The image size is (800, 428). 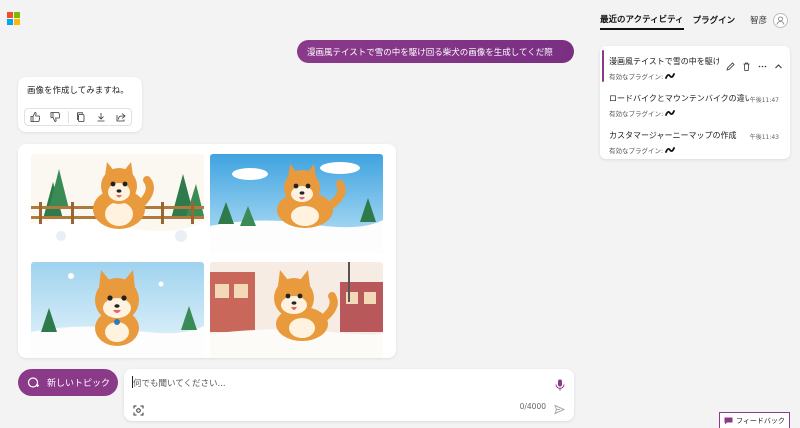 What do you see at coordinates (673, 135) in the screenshot?
I see `conversation-title: カスタマージャーニーマップの作成` at bounding box center [673, 135].